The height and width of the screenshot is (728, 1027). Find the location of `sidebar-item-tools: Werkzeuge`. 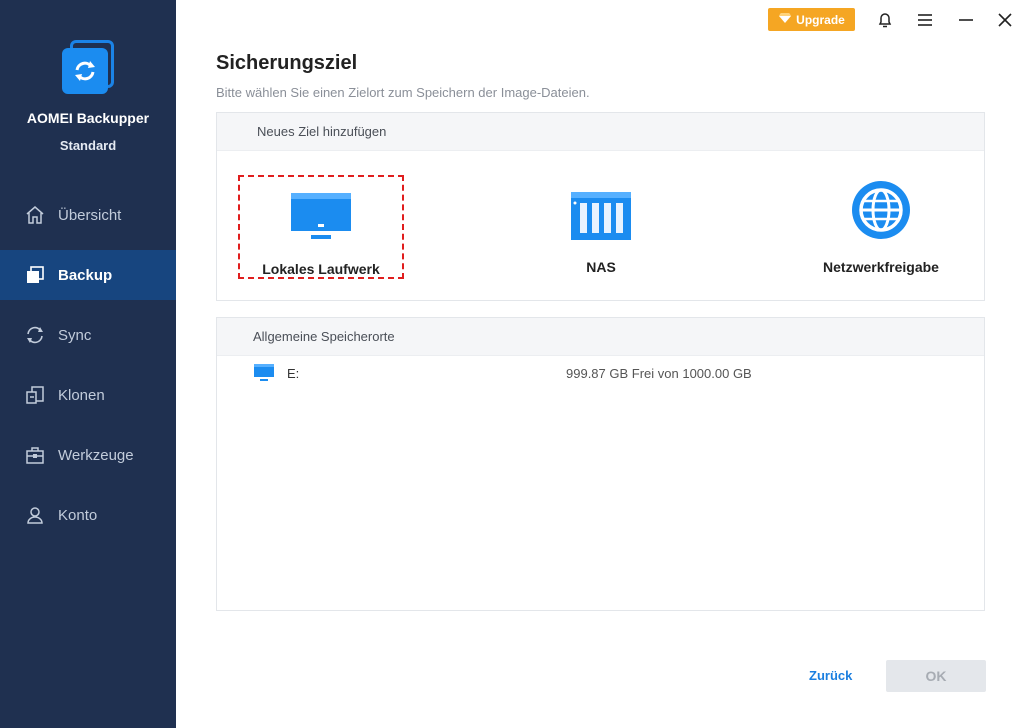

sidebar-item-tools: Werkzeuge is located at coordinates (88, 455).